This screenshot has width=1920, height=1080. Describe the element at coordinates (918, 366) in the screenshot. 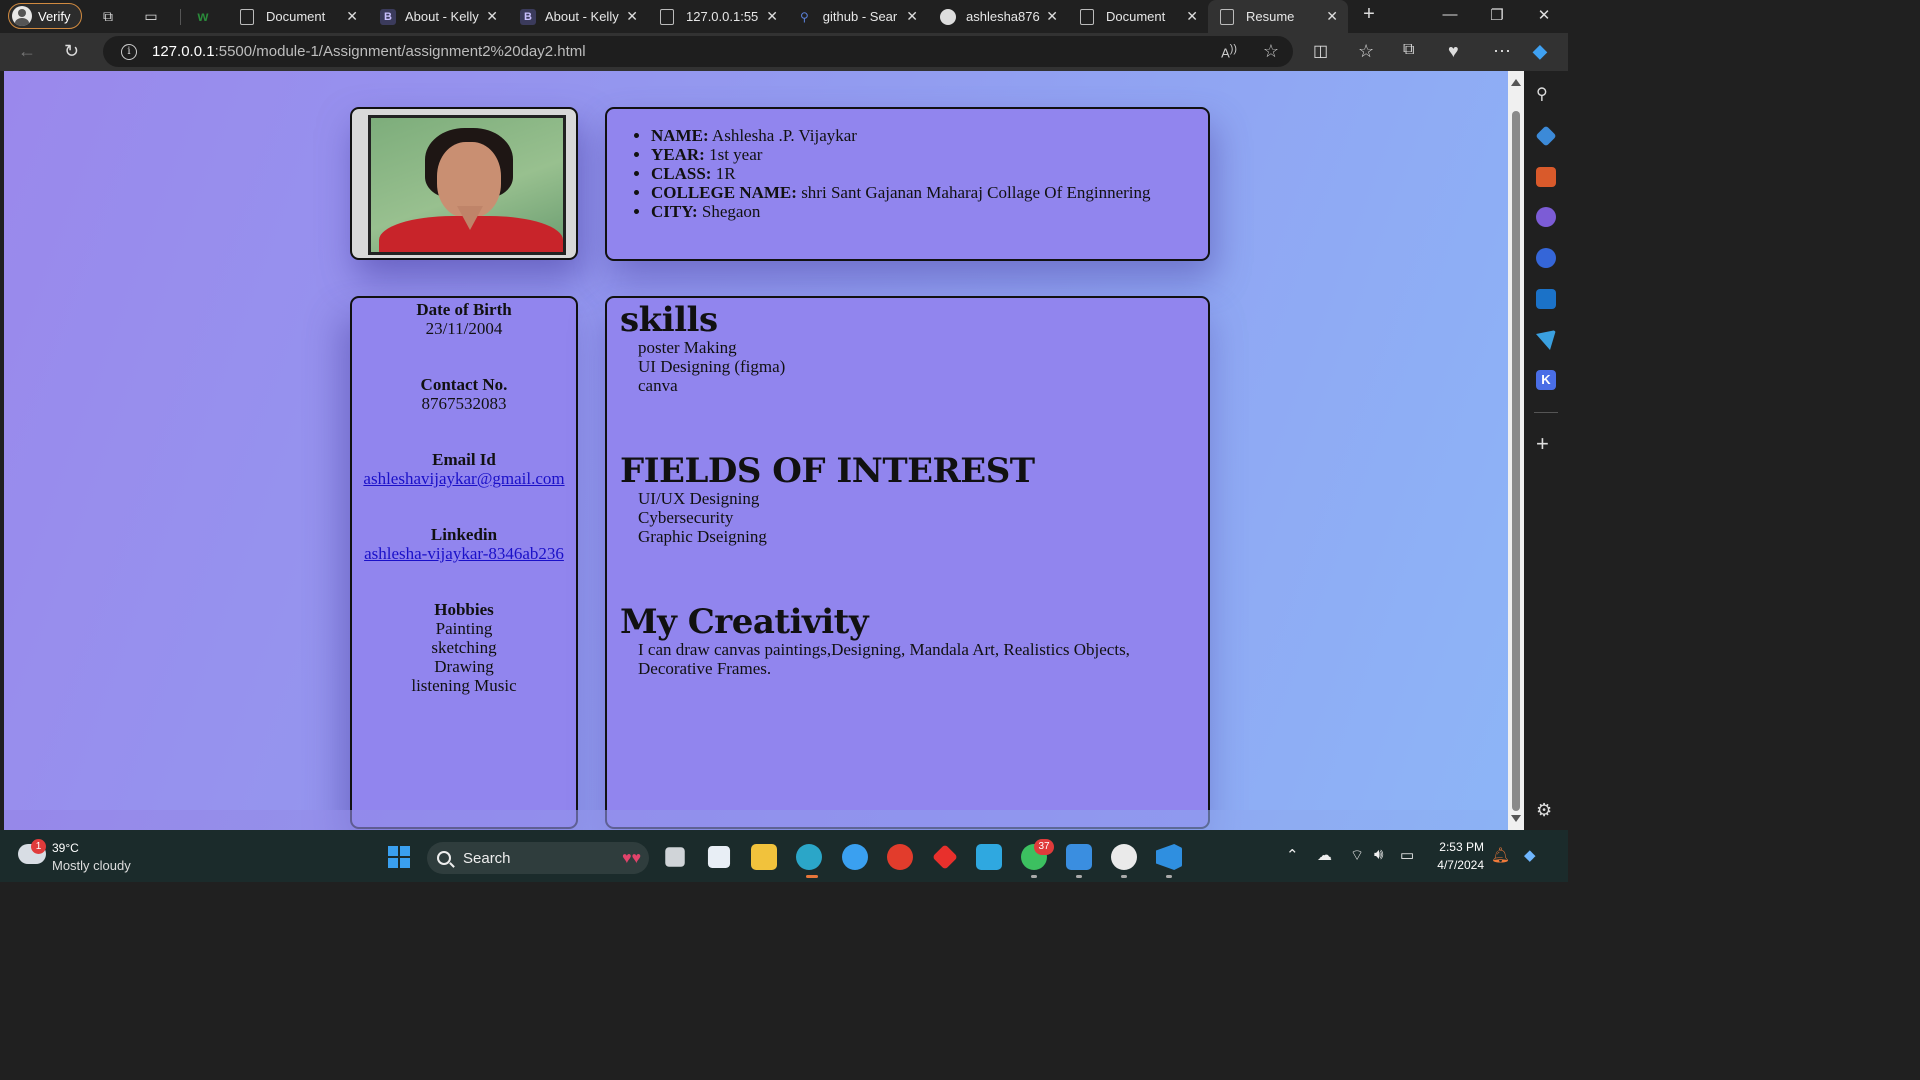

I see `skills-list: poster Making UI Designing (figma) canva` at that location.